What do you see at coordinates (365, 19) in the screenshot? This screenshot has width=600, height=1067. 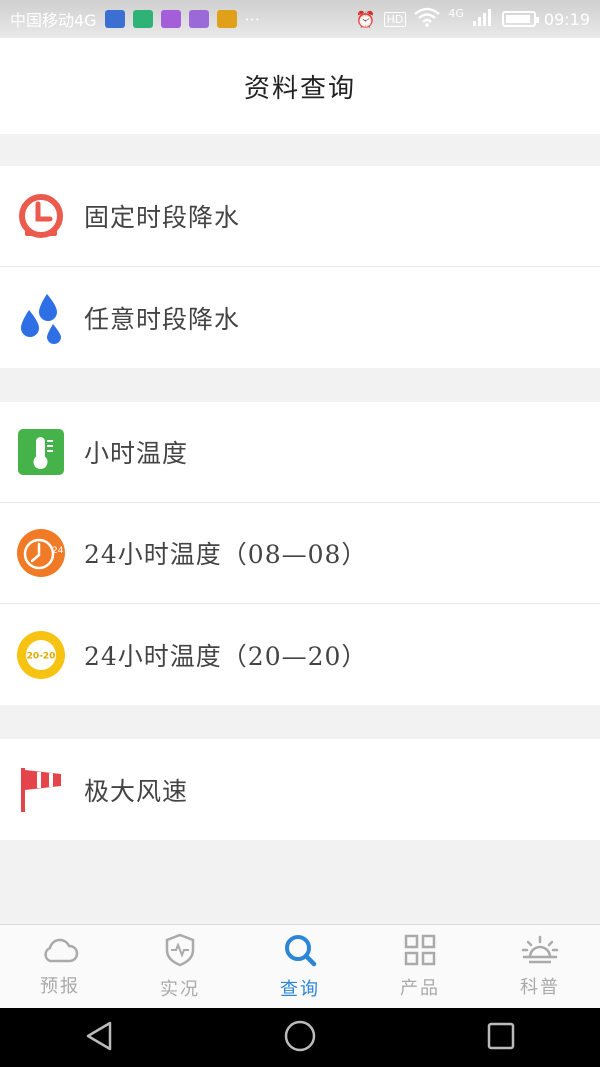 I see `alarm-icon: ⏰` at bounding box center [365, 19].